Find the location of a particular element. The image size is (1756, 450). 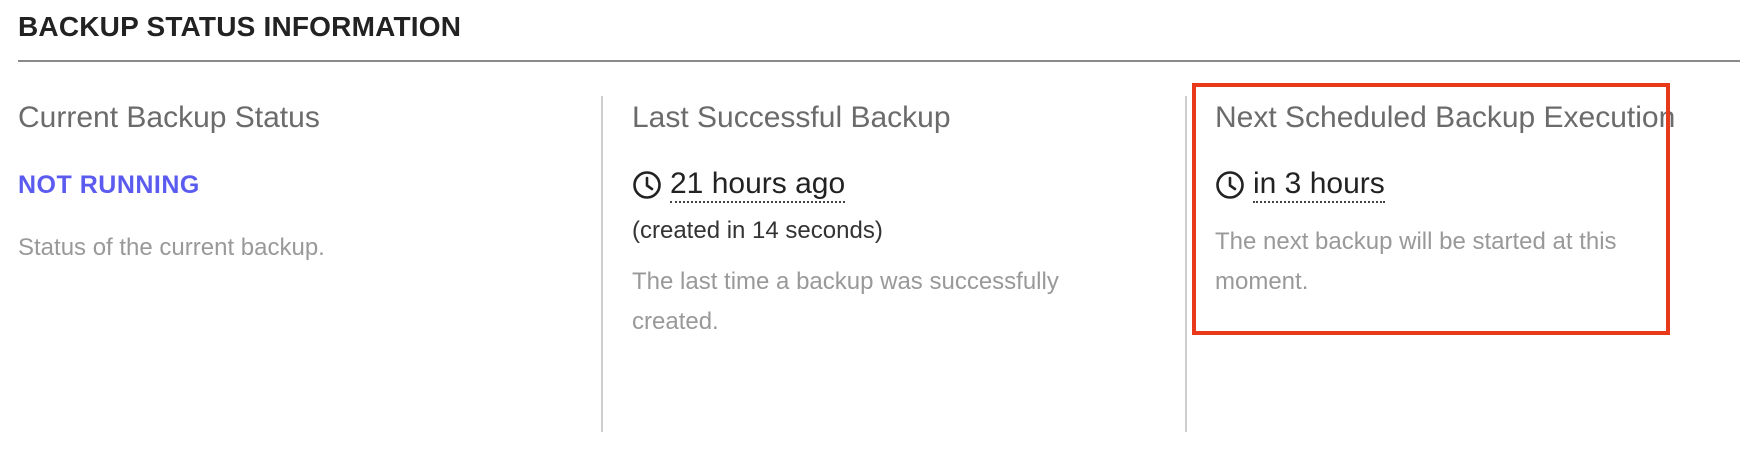

current-backup-status-description: Status of the current backup. is located at coordinates (171, 247).